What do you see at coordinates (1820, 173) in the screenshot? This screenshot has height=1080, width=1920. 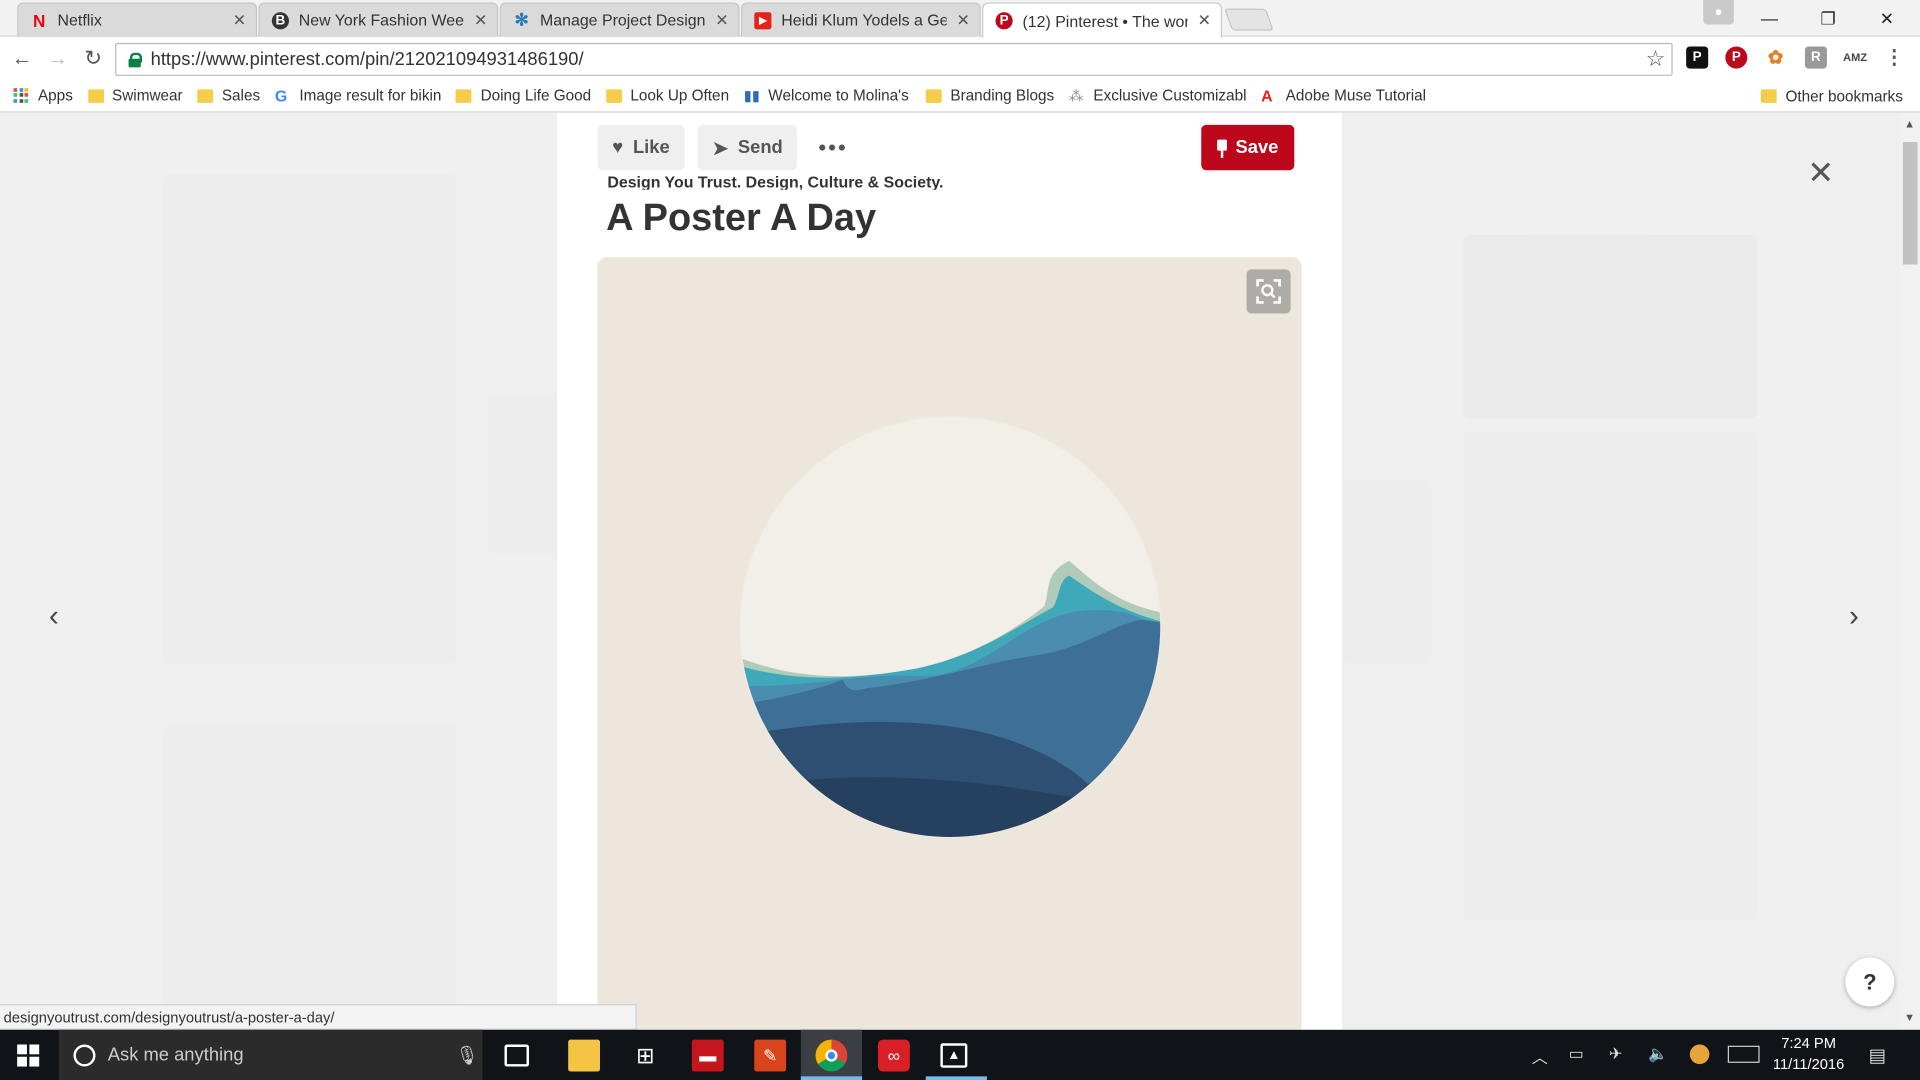 I see `close-modal-icon: ✕` at bounding box center [1820, 173].